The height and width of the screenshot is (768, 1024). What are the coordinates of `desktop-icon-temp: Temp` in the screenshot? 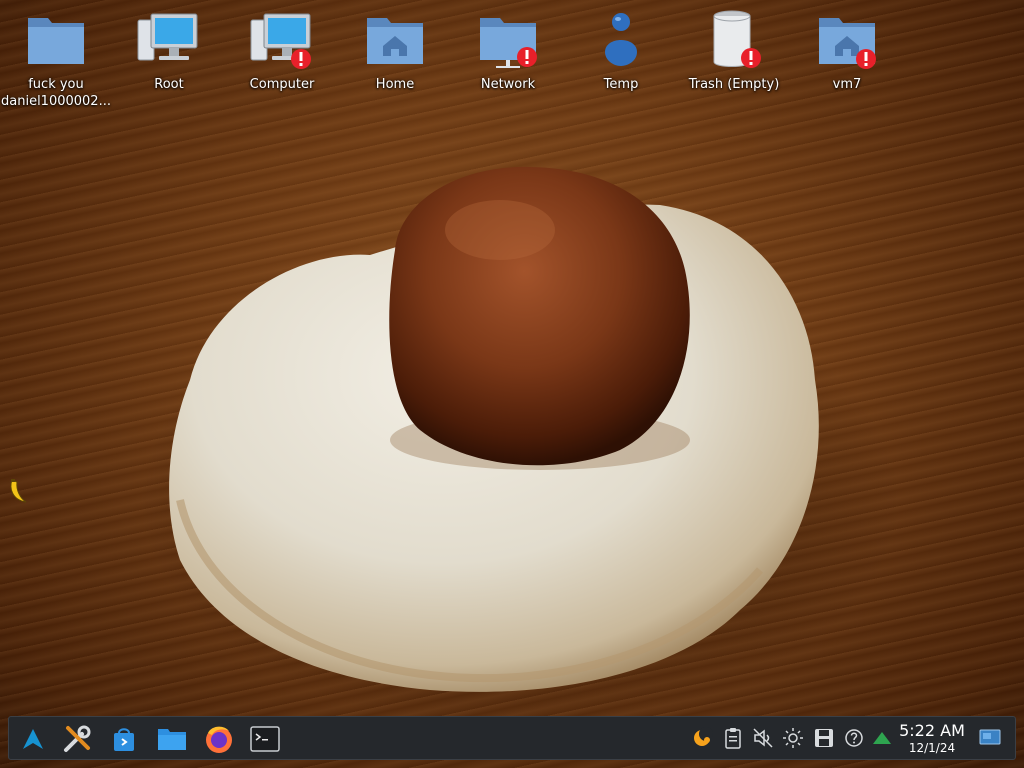 It's located at (621, 50).